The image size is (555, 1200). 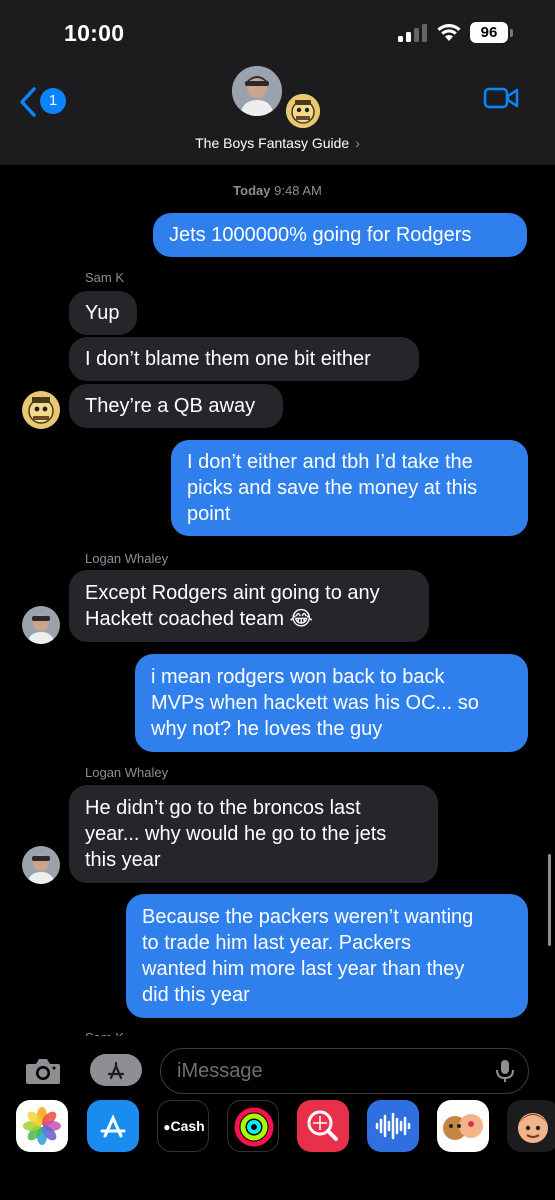 I want to click on message-input, so click(x=327, y=1071).